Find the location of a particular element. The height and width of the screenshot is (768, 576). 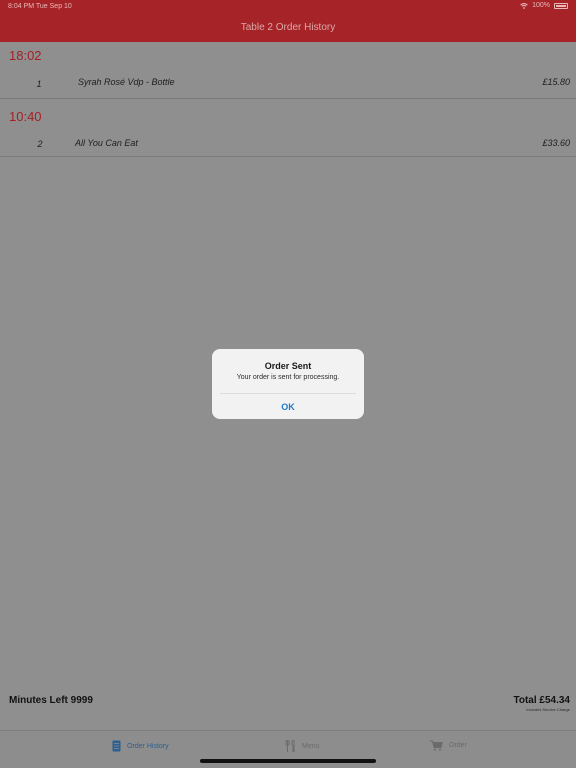

battery-icon is located at coordinates (561, 5).